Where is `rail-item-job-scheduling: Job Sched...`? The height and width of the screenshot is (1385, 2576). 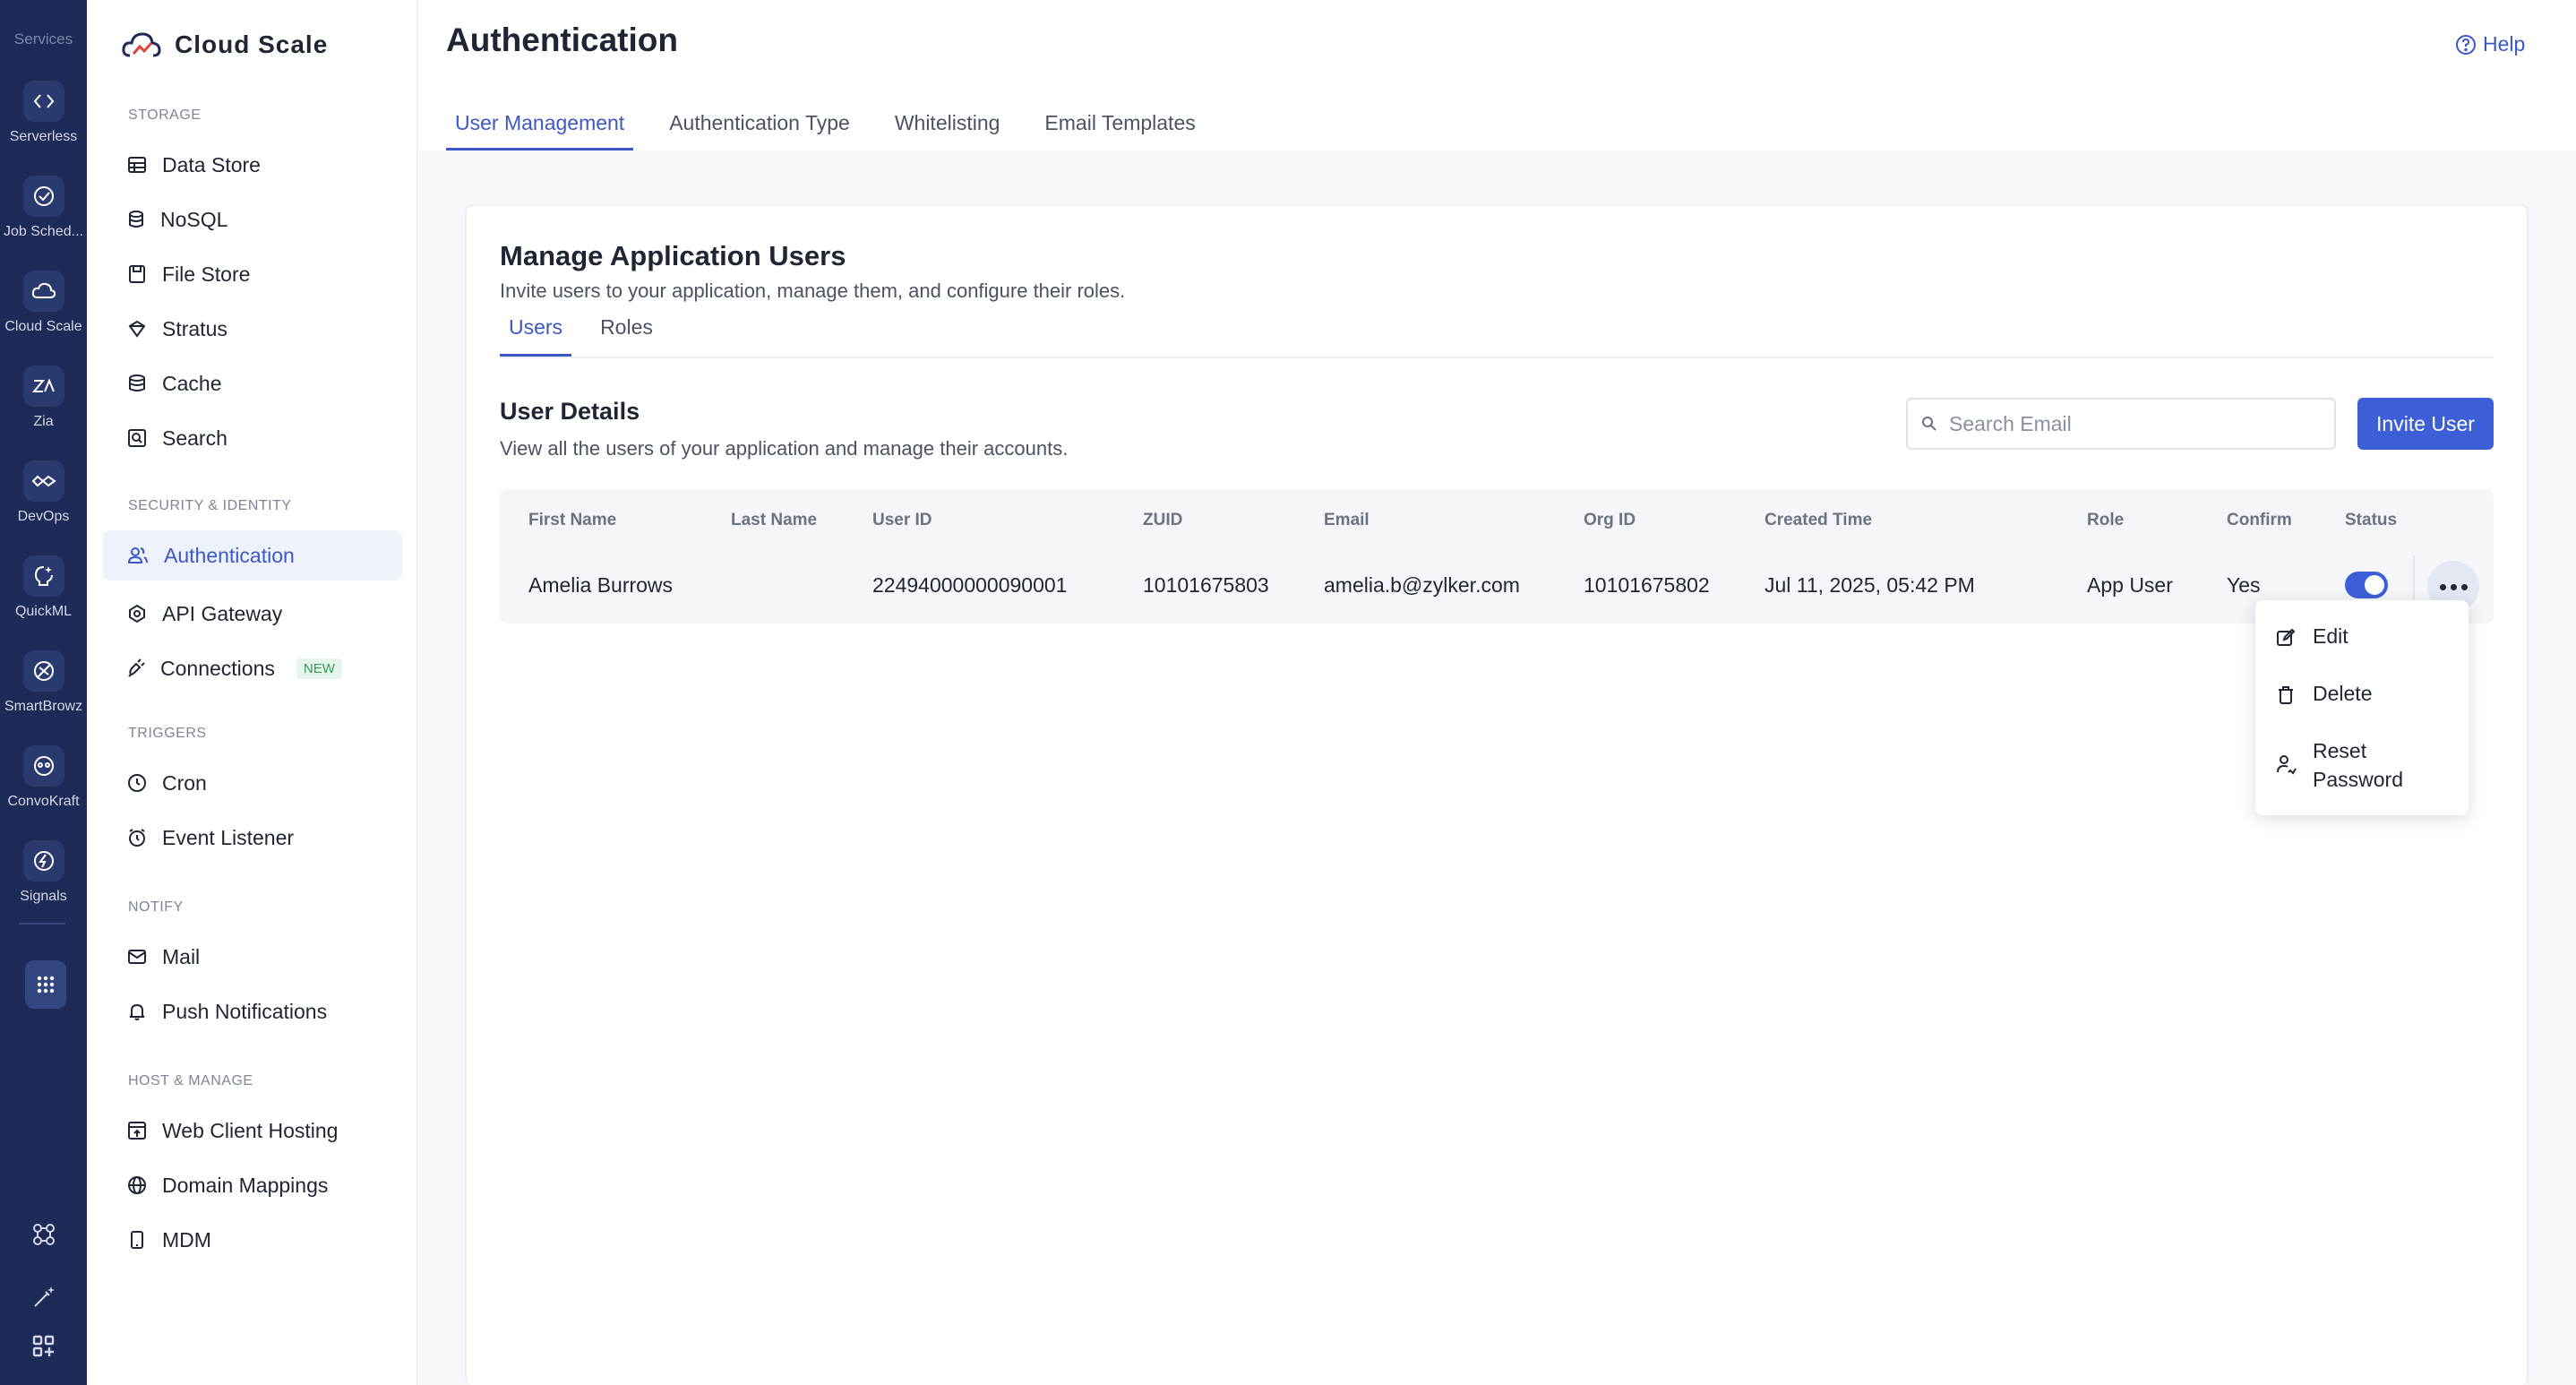
rail-item-job-scheduling: Job Sched... is located at coordinates (43, 216).